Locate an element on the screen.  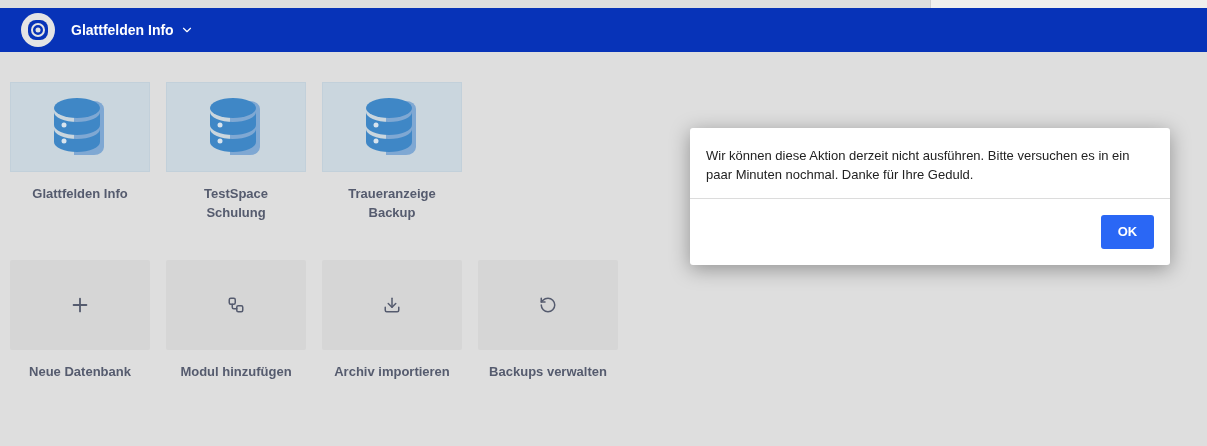
flowchart-icon is located at coordinates (236, 305).